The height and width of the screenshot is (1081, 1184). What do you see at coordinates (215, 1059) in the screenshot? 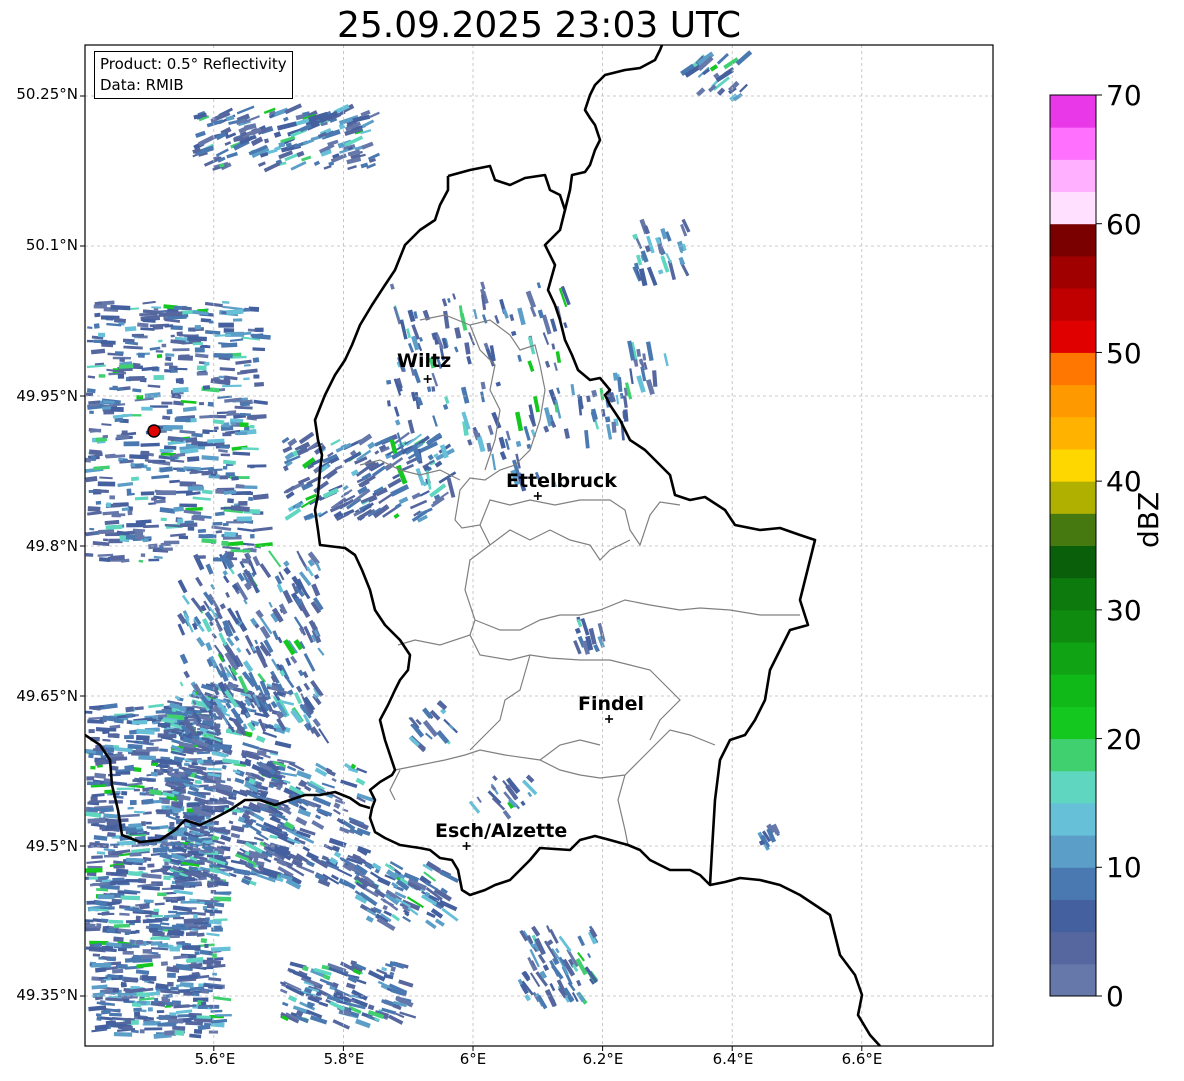
I see `lon-label: 5.6°E` at bounding box center [215, 1059].